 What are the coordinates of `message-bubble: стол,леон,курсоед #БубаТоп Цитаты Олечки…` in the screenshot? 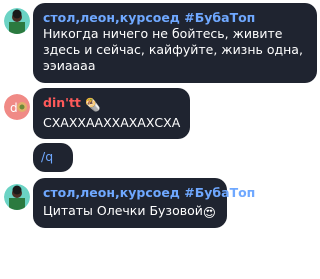 It's located at (144, 203).